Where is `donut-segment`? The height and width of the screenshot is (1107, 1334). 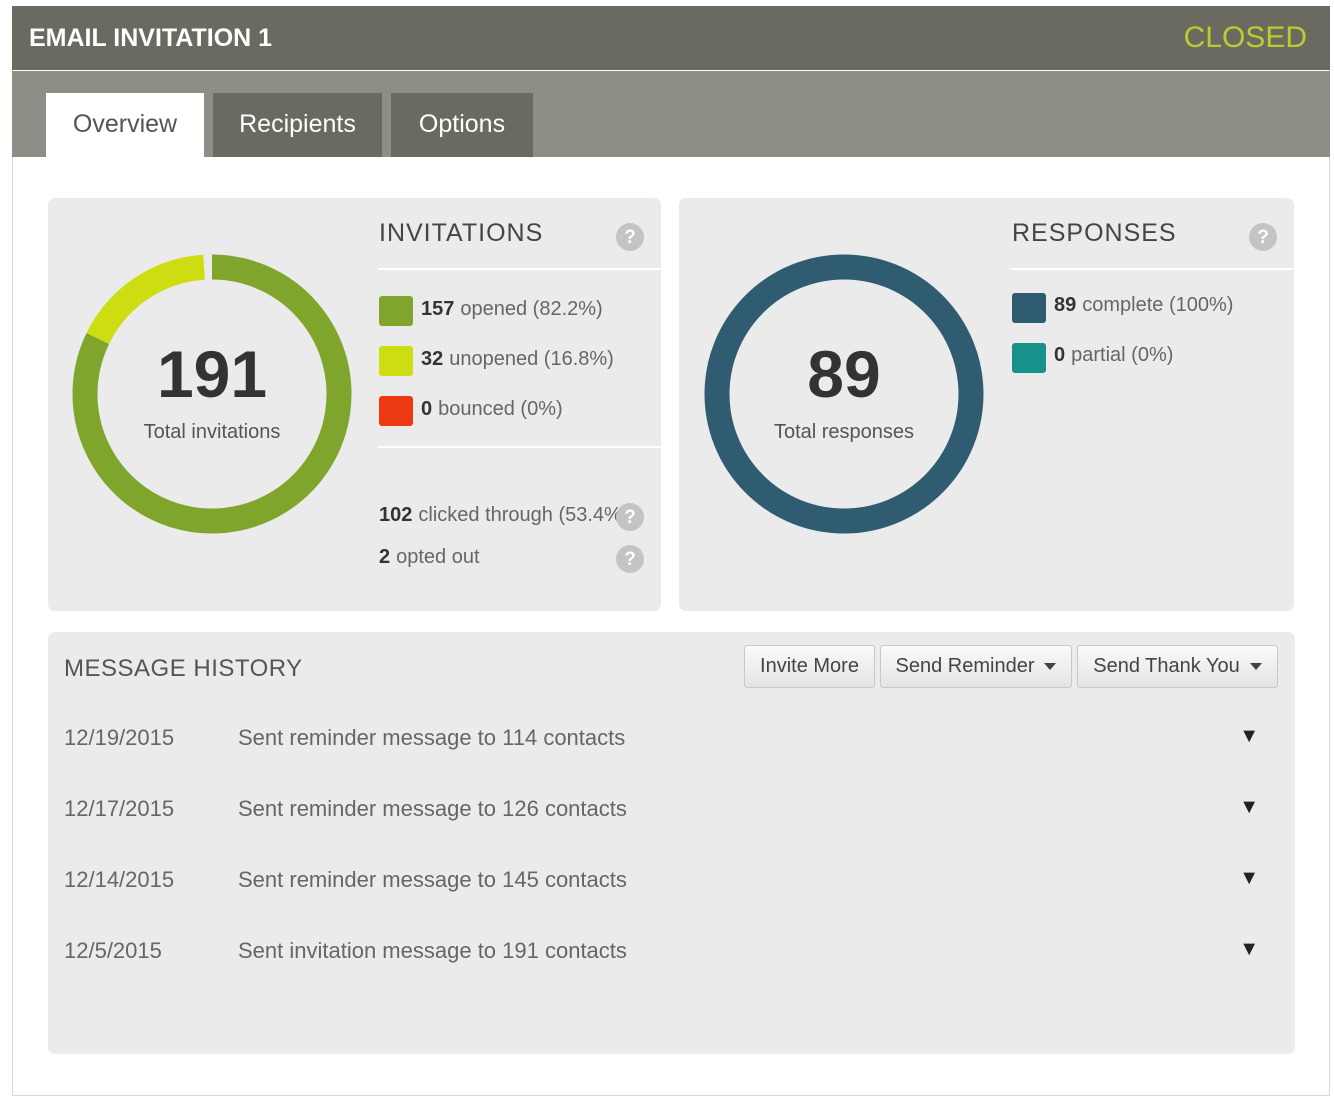 donut-segment is located at coordinates (146, 299).